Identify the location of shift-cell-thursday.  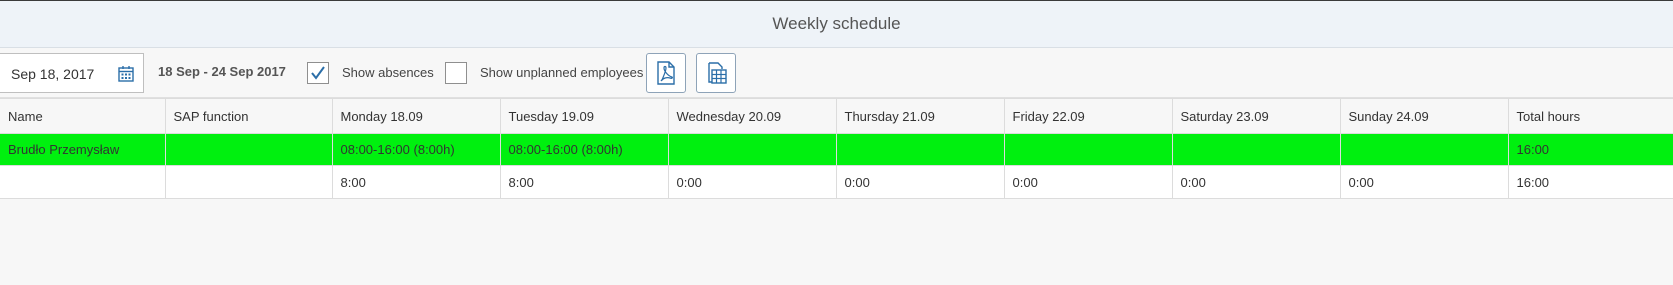
(920, 149).